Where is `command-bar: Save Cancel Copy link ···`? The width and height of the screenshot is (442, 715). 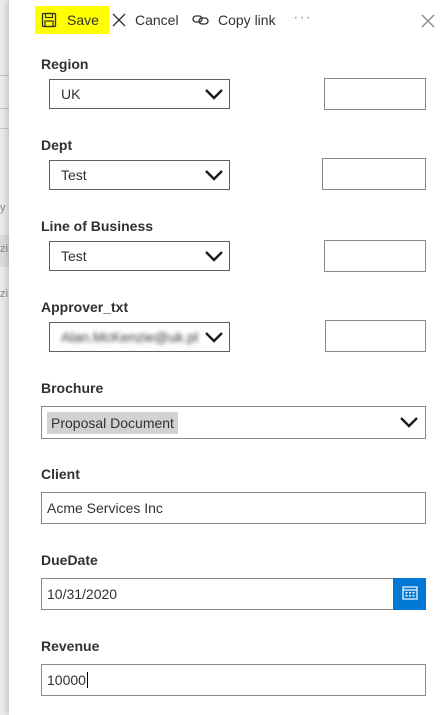
command-bar: Save Cancel Copy link ··· is located at coordinates (225, 20).